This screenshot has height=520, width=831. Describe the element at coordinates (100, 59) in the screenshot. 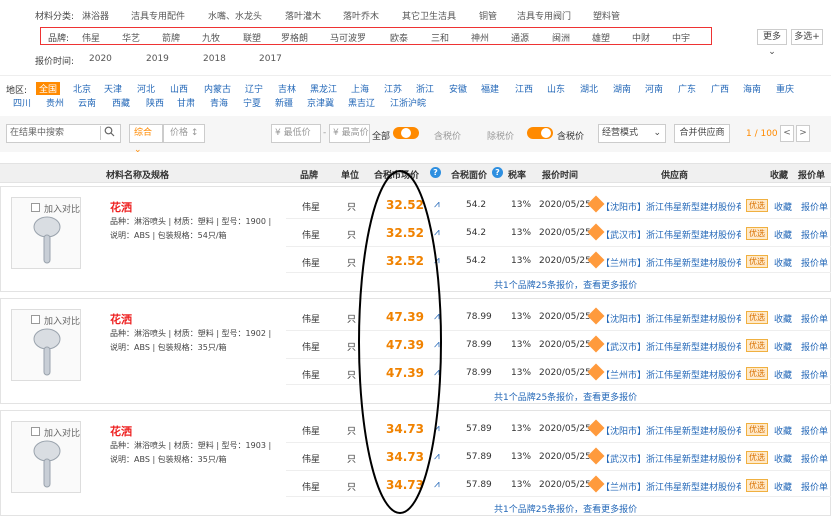

I see `year-option: 2020` at that location.